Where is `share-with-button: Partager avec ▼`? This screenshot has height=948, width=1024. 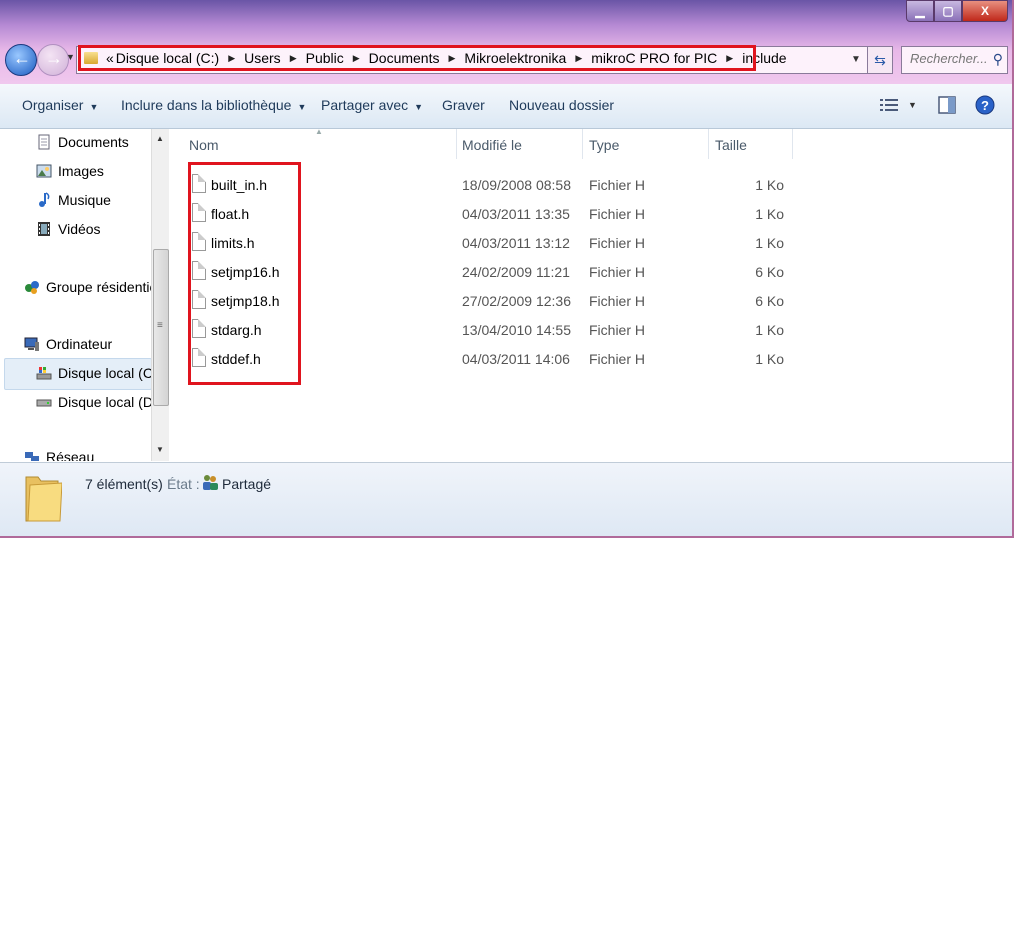
share-with-button: Partager avec ▼ is located at coordinates (372, 105).